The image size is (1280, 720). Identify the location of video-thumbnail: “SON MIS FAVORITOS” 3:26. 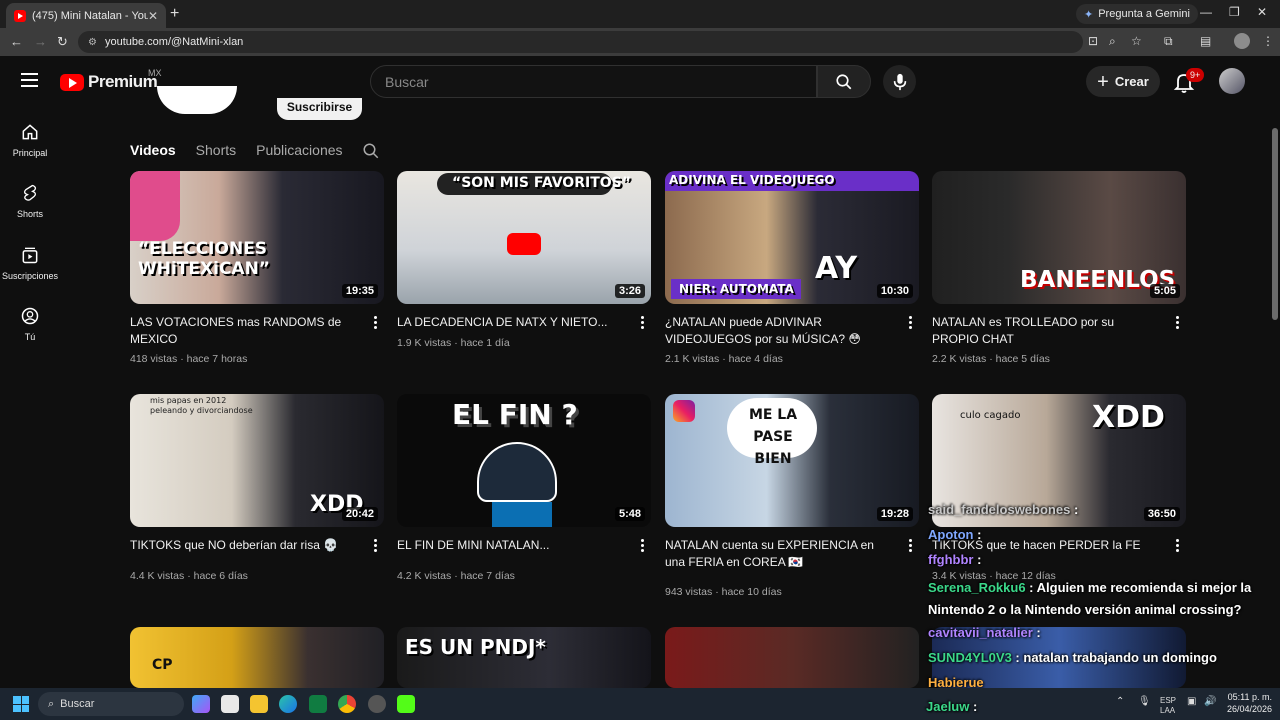
(524, 237).